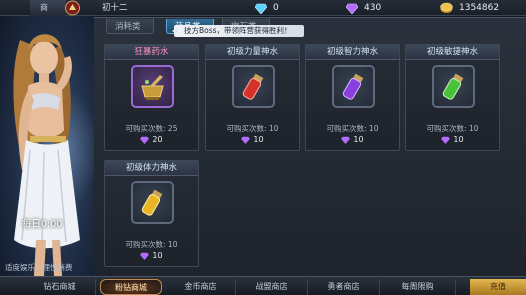 This screenshot has width=526, height=295. I want to click on shop-item-card: 狂暴药水 可购买次数: 25 20, so click(151, 97).